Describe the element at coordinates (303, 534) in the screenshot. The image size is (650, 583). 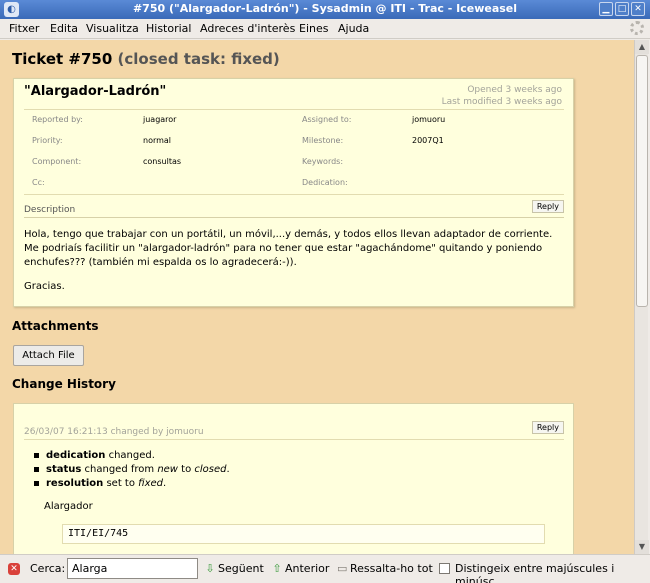
I see `change-code-block: ITI/EI/745` at that location.